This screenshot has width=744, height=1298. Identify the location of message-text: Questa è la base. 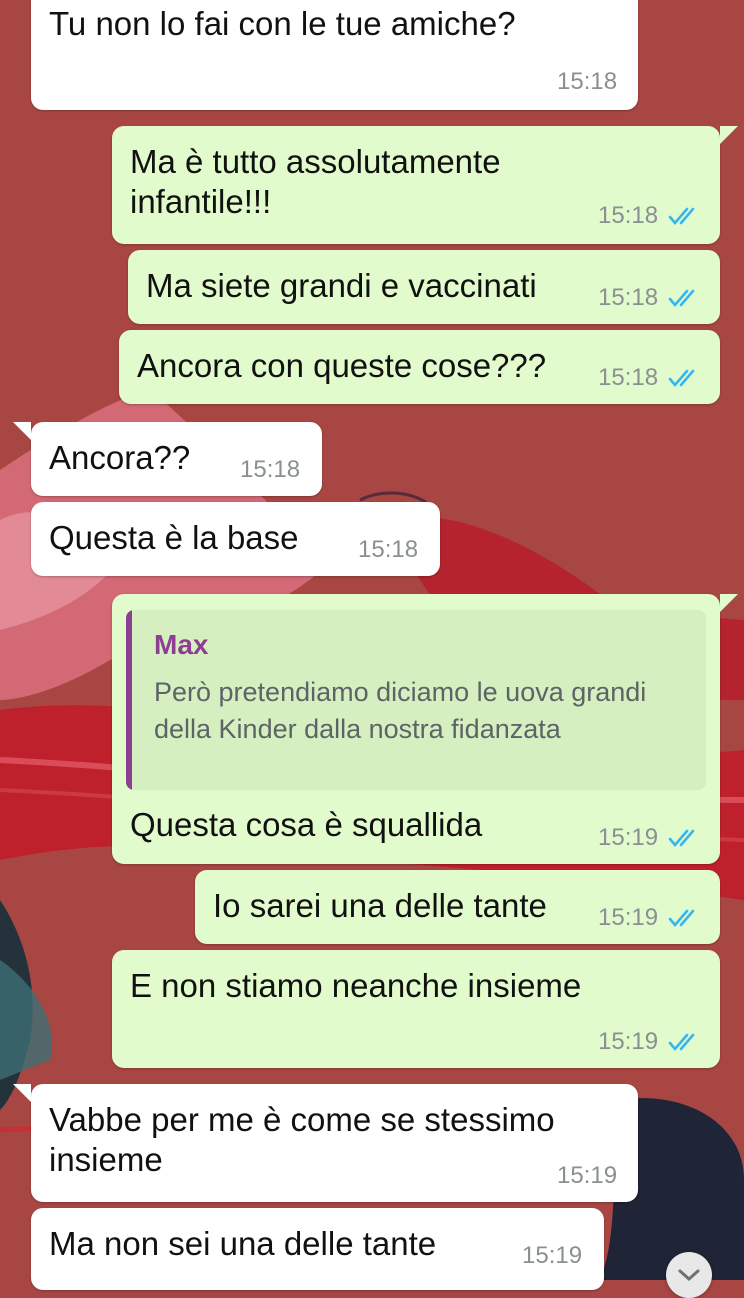
(174, 537).